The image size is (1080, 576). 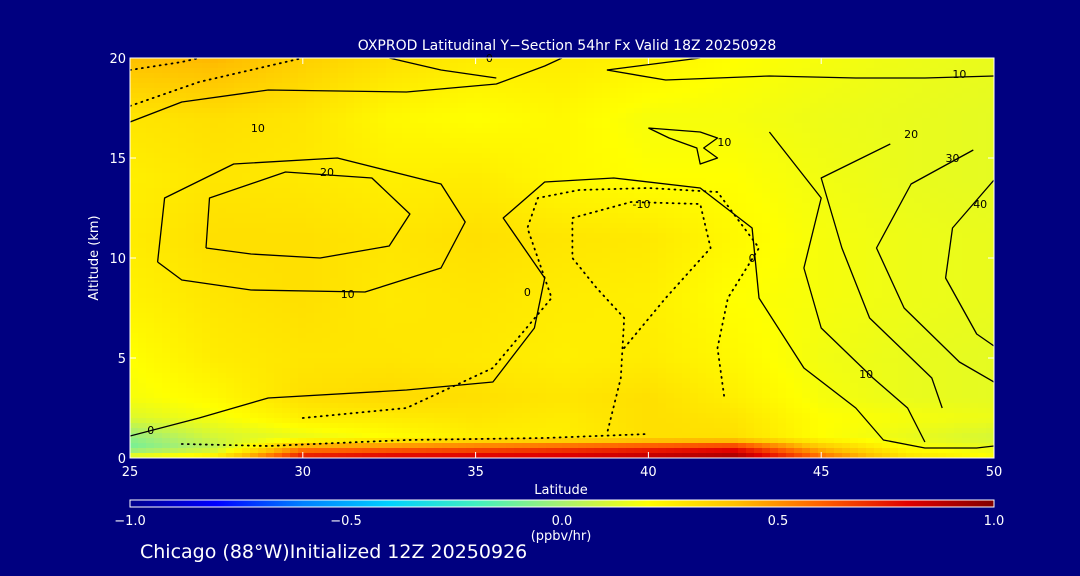 I want to click on colorbar-tick-label: 1.0, so click(x=994, y=521).